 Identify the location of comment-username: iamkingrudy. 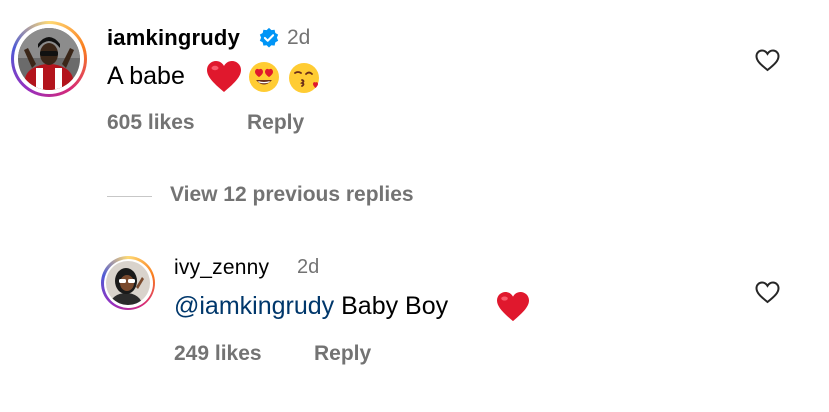
(173, 38).